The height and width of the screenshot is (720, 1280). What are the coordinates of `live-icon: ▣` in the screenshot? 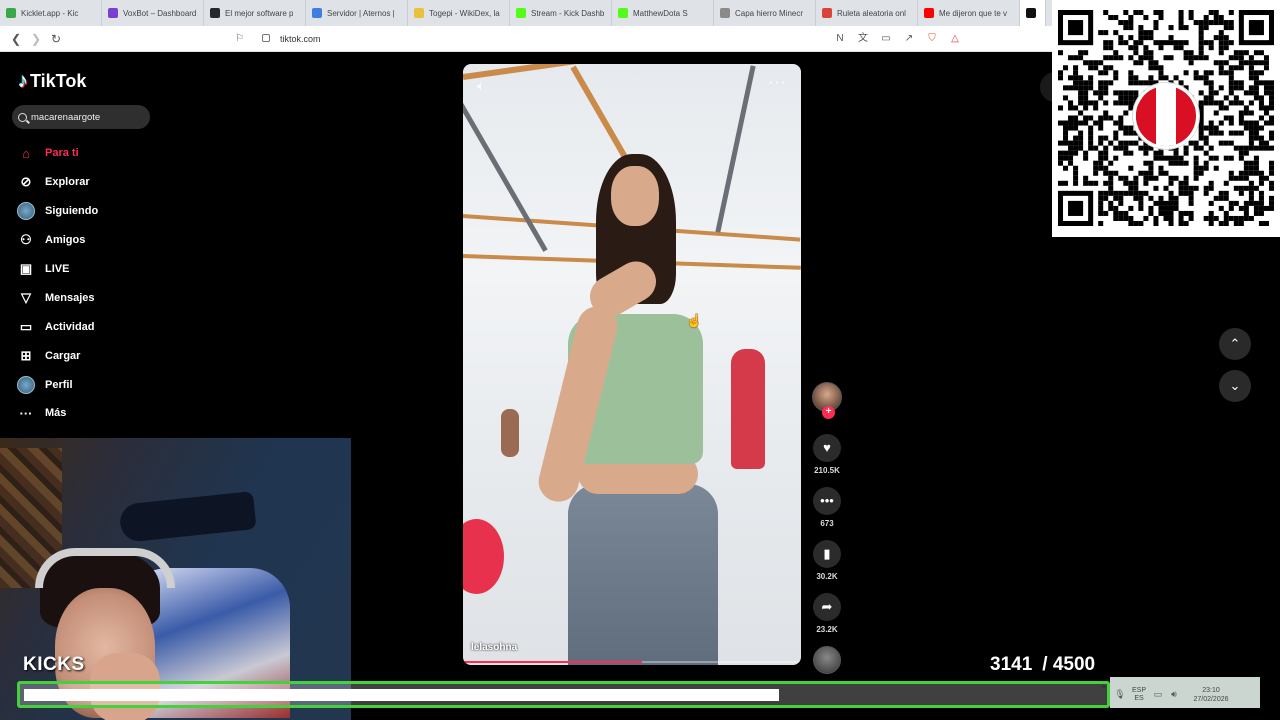 It's located at (26, 268).